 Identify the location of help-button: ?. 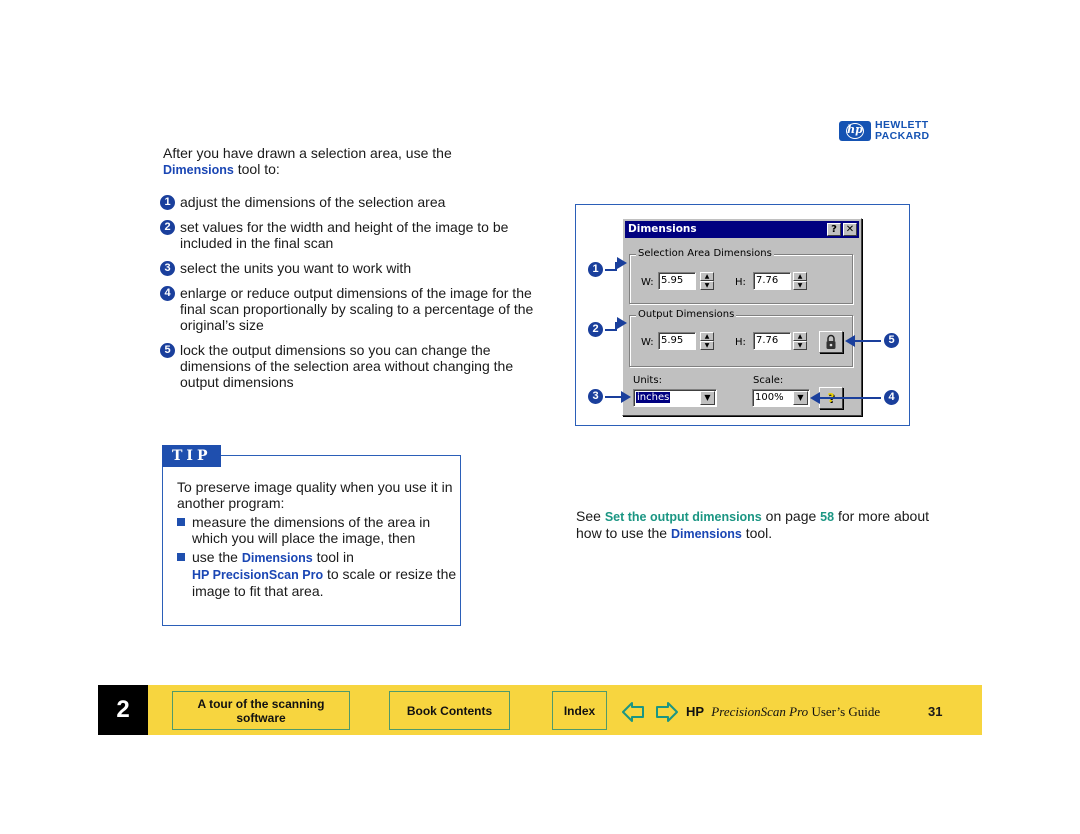
(834, 229).